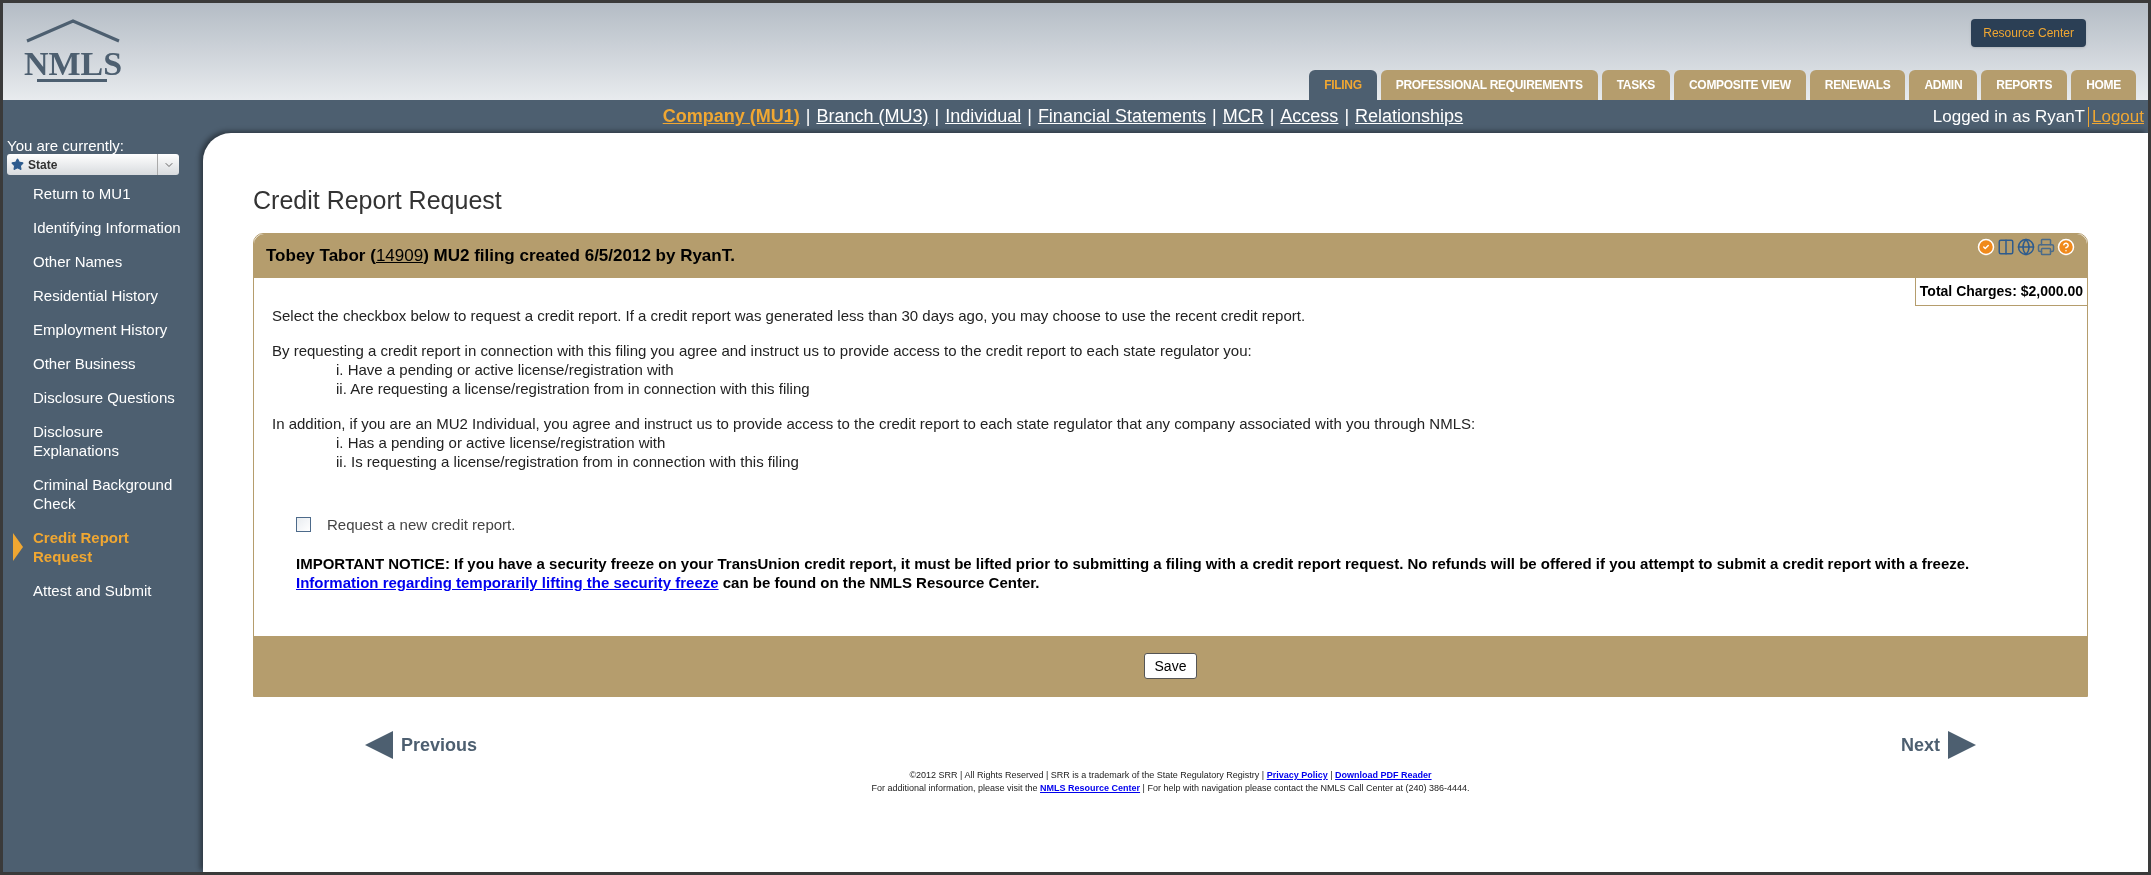 Image resolution: width=2151 pixels, height=875 pixels. What do you see at coordinates (18, 547) in the screenshot?
I see `current-step-icon` at bounding box center [18, 547].